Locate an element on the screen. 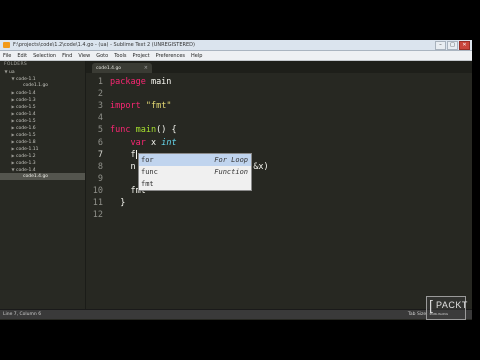 Image resolution: width=480 pixels, height=360 pixels. menu-preferences: Preferences is located at coordinates (170, 56).